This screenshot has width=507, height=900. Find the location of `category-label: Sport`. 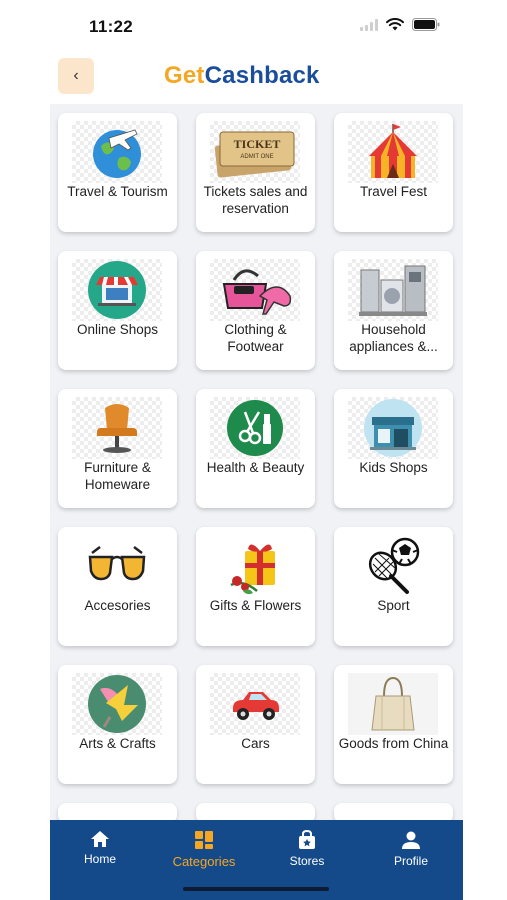

category-label: Sport is located at coordinates (393, 605).